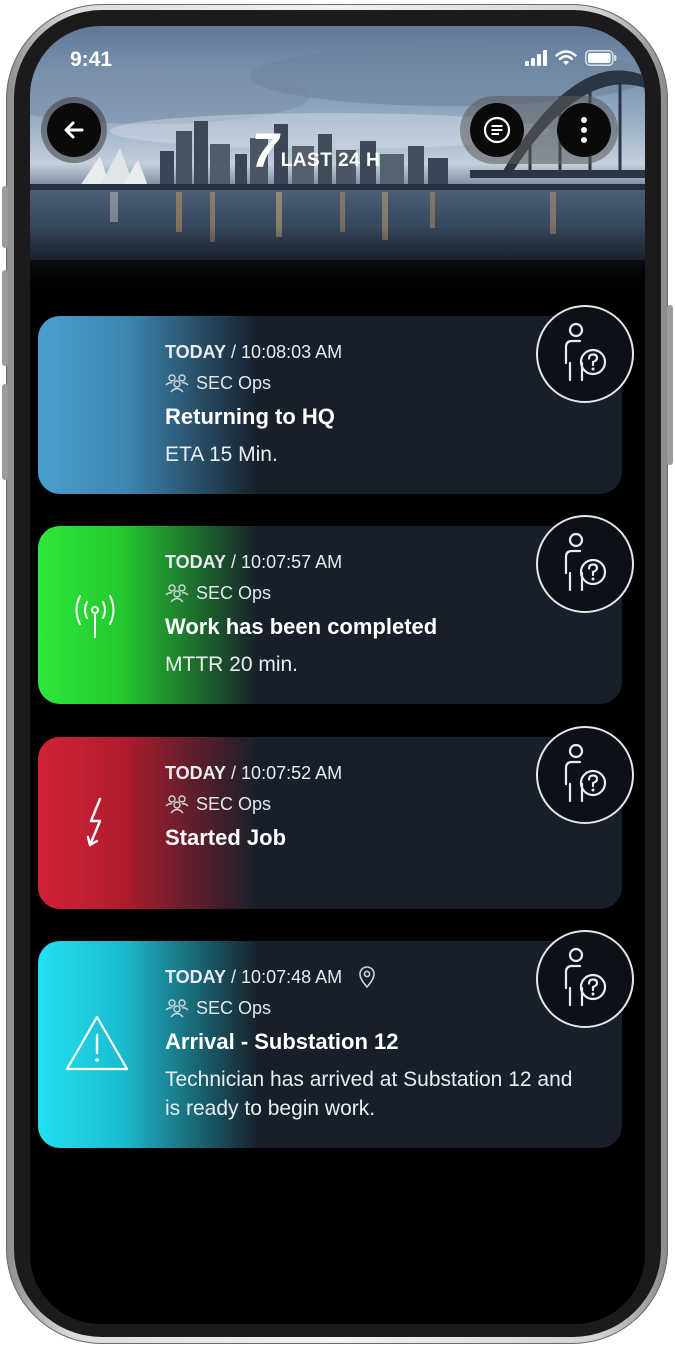 The height and width of the screenshot is (1350, 675). I want to click on message-card: TODAY / 10:07:52 AM SEC Ops Started Job, so click(330, 823).